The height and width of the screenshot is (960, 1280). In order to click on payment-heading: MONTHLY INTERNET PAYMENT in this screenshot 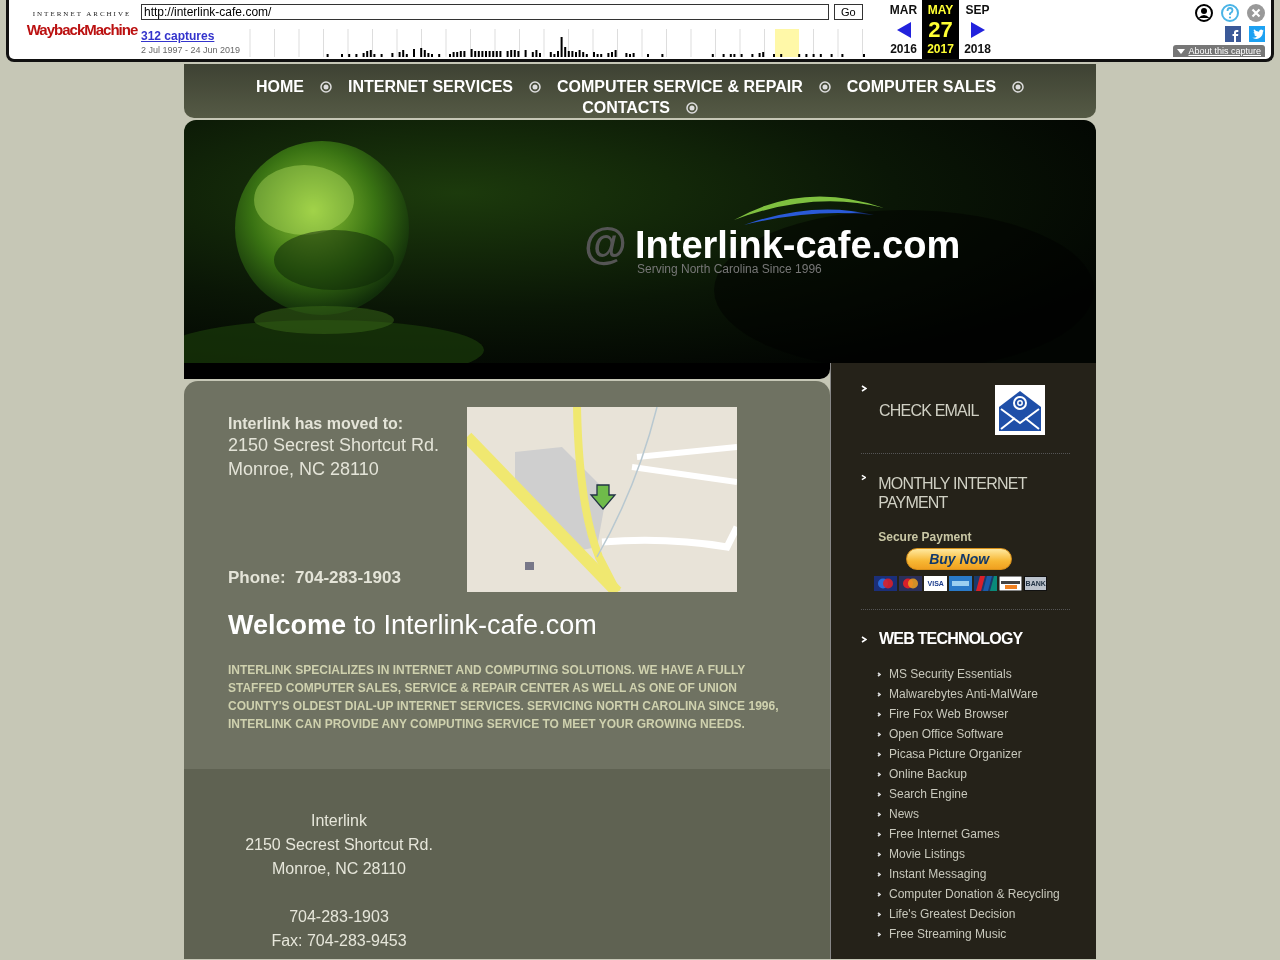, I will do `click(953, 493)`.